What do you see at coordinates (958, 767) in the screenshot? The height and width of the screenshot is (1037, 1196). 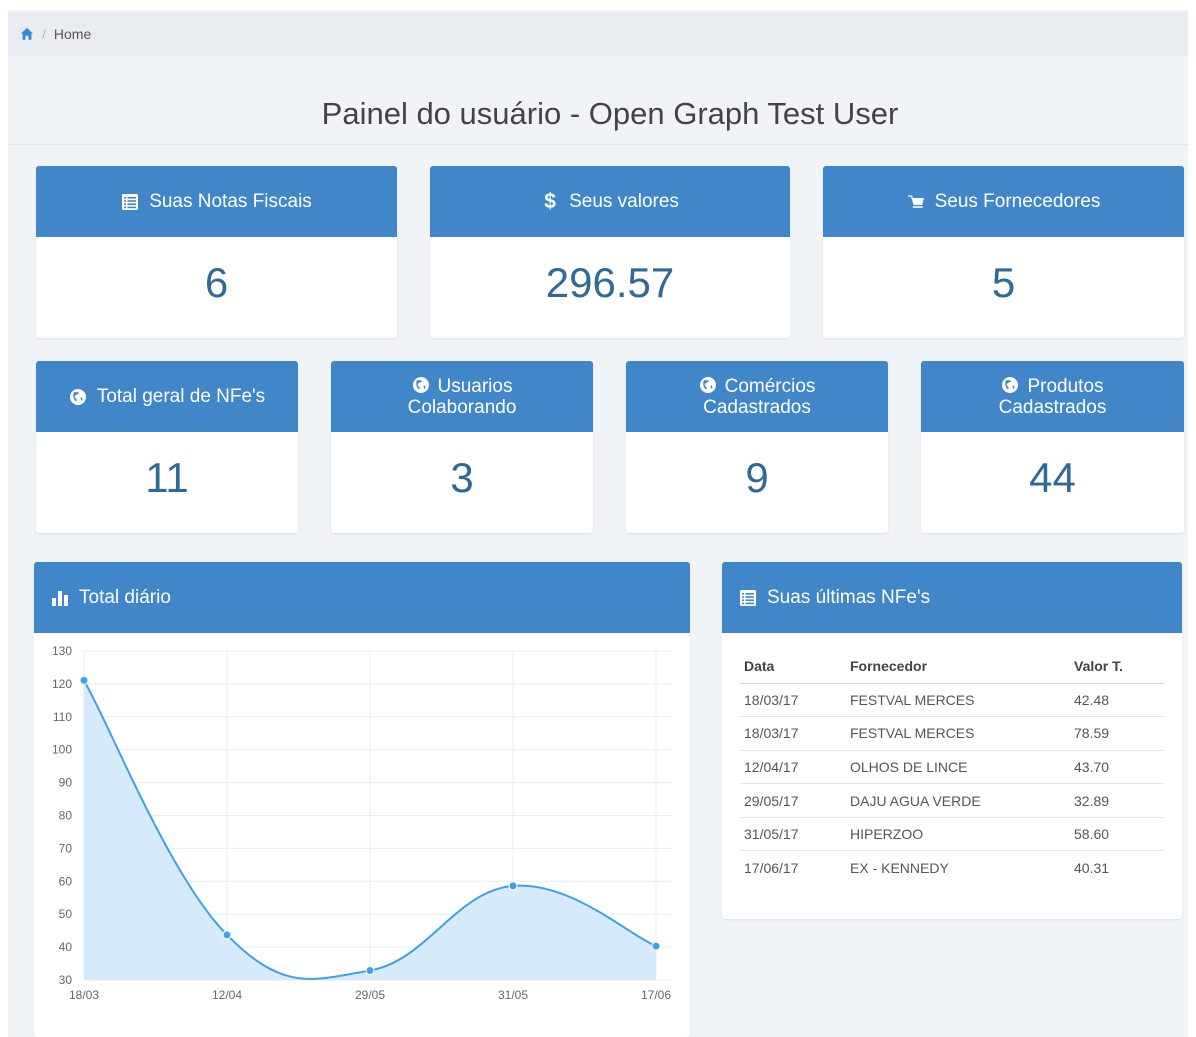 I see `cell-fornecedor: OLHOS DE LINCE` at bounding box center [958, 767].